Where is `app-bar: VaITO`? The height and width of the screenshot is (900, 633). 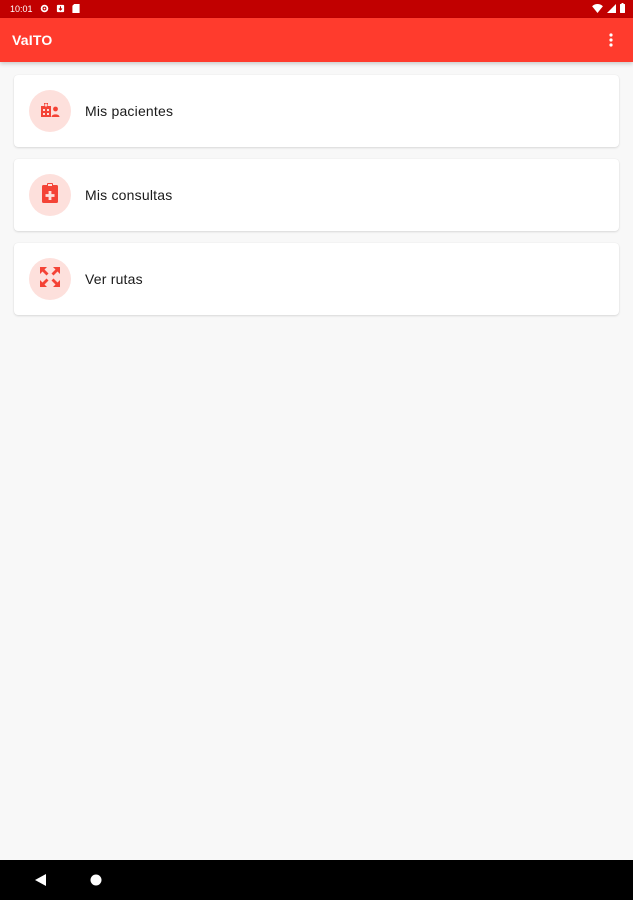 app-bar: VaITO is located at coordinates (316, 40).